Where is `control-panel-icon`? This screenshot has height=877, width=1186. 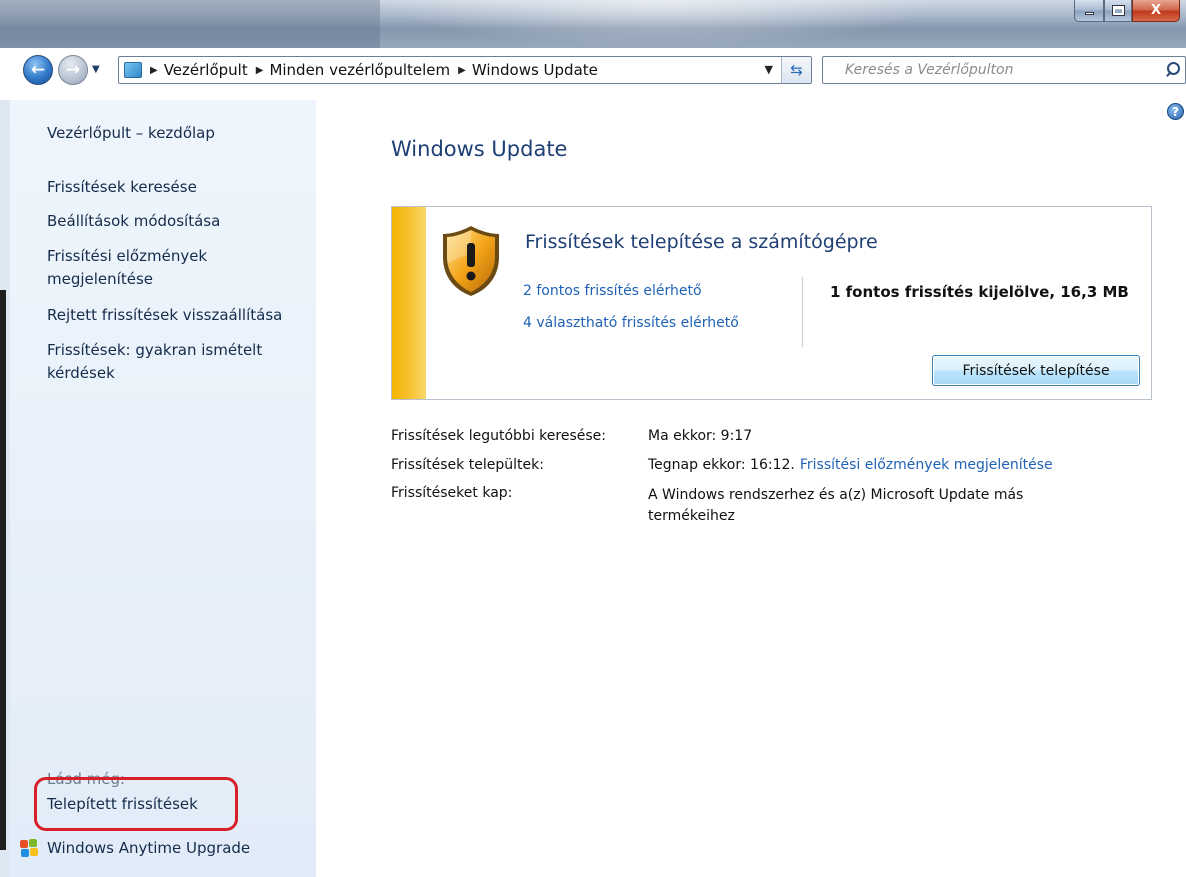 control-panel-icon is located at coordinates (133, 70).